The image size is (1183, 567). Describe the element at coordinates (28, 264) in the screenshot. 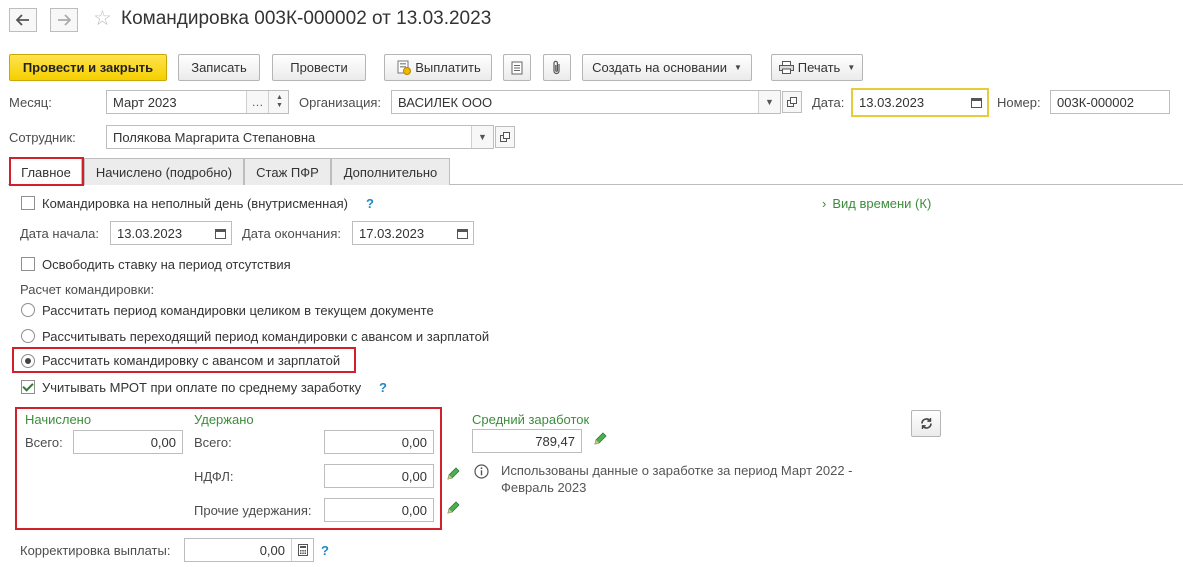

I see `free-rate-checkbox` at that location.